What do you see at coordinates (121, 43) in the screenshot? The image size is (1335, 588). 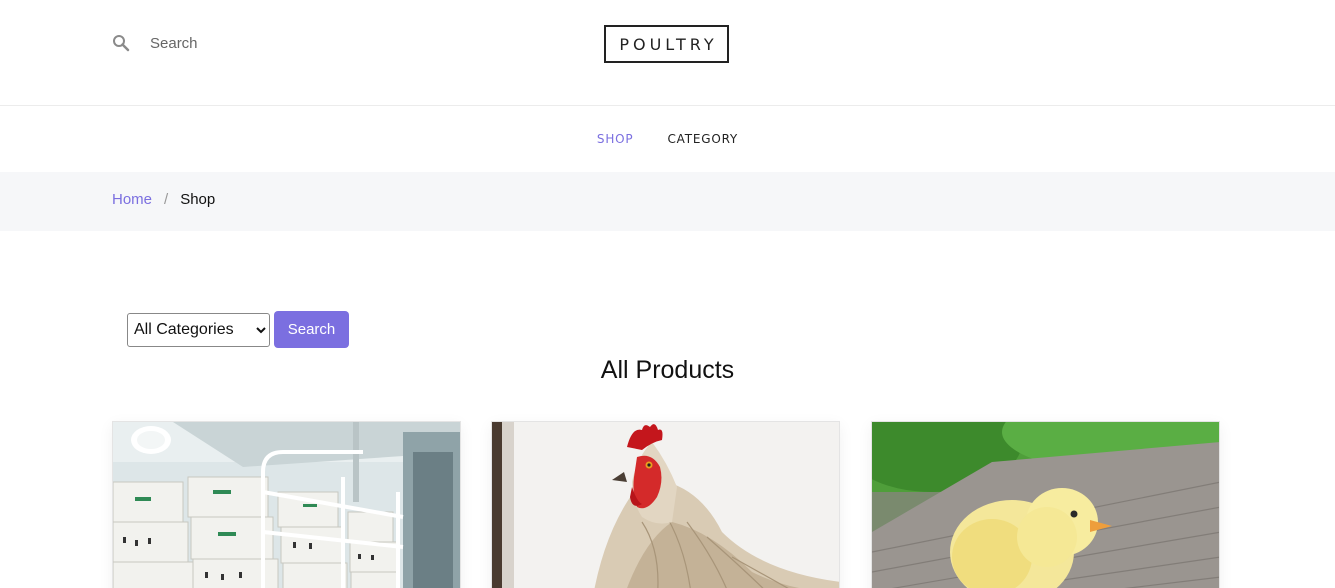 I see `search-icon` at bounding box center [121, 43].